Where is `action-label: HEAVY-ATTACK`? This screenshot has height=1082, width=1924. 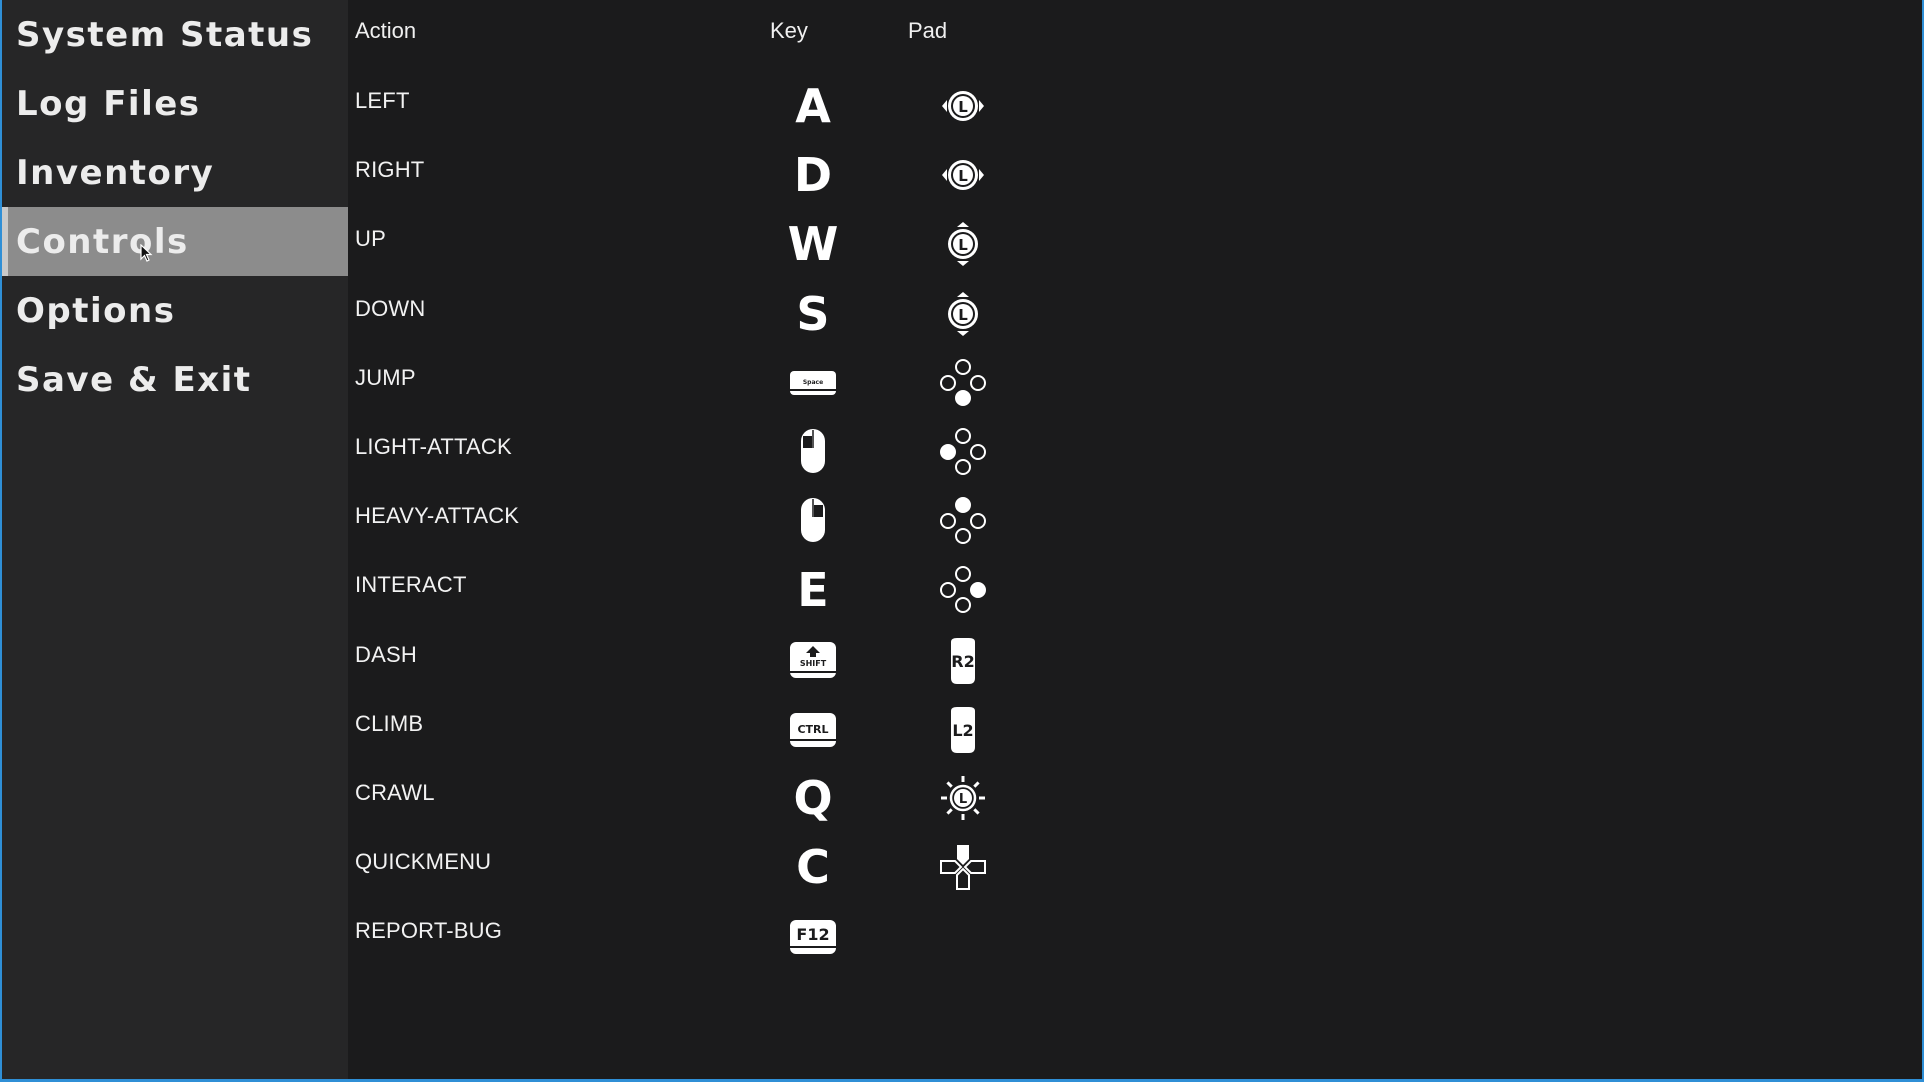
action-label: HEAVY-ATTACK is located at coordinates (437, 516).